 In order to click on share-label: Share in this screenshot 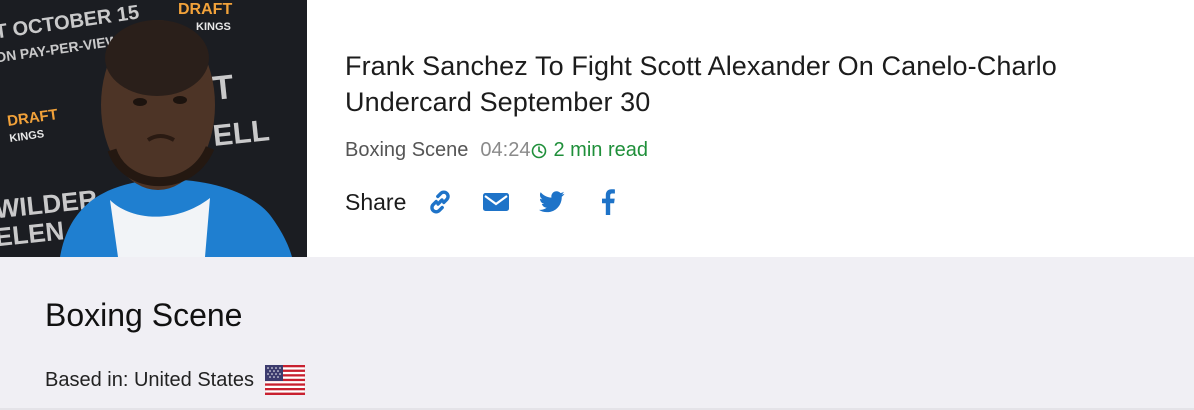, I will do `click(376, 201)`.